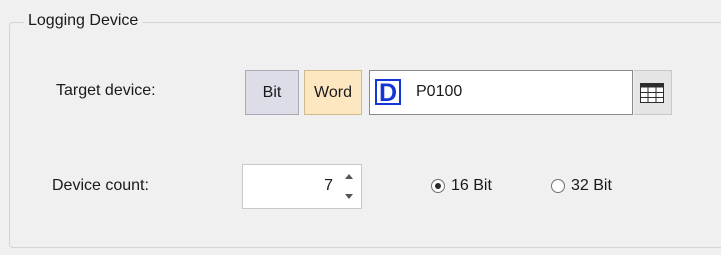 The image size is (721, 255). Describe the element at coordinates (302, 186) in the screenshot. I see `device-count-stepper: 7` at that location.